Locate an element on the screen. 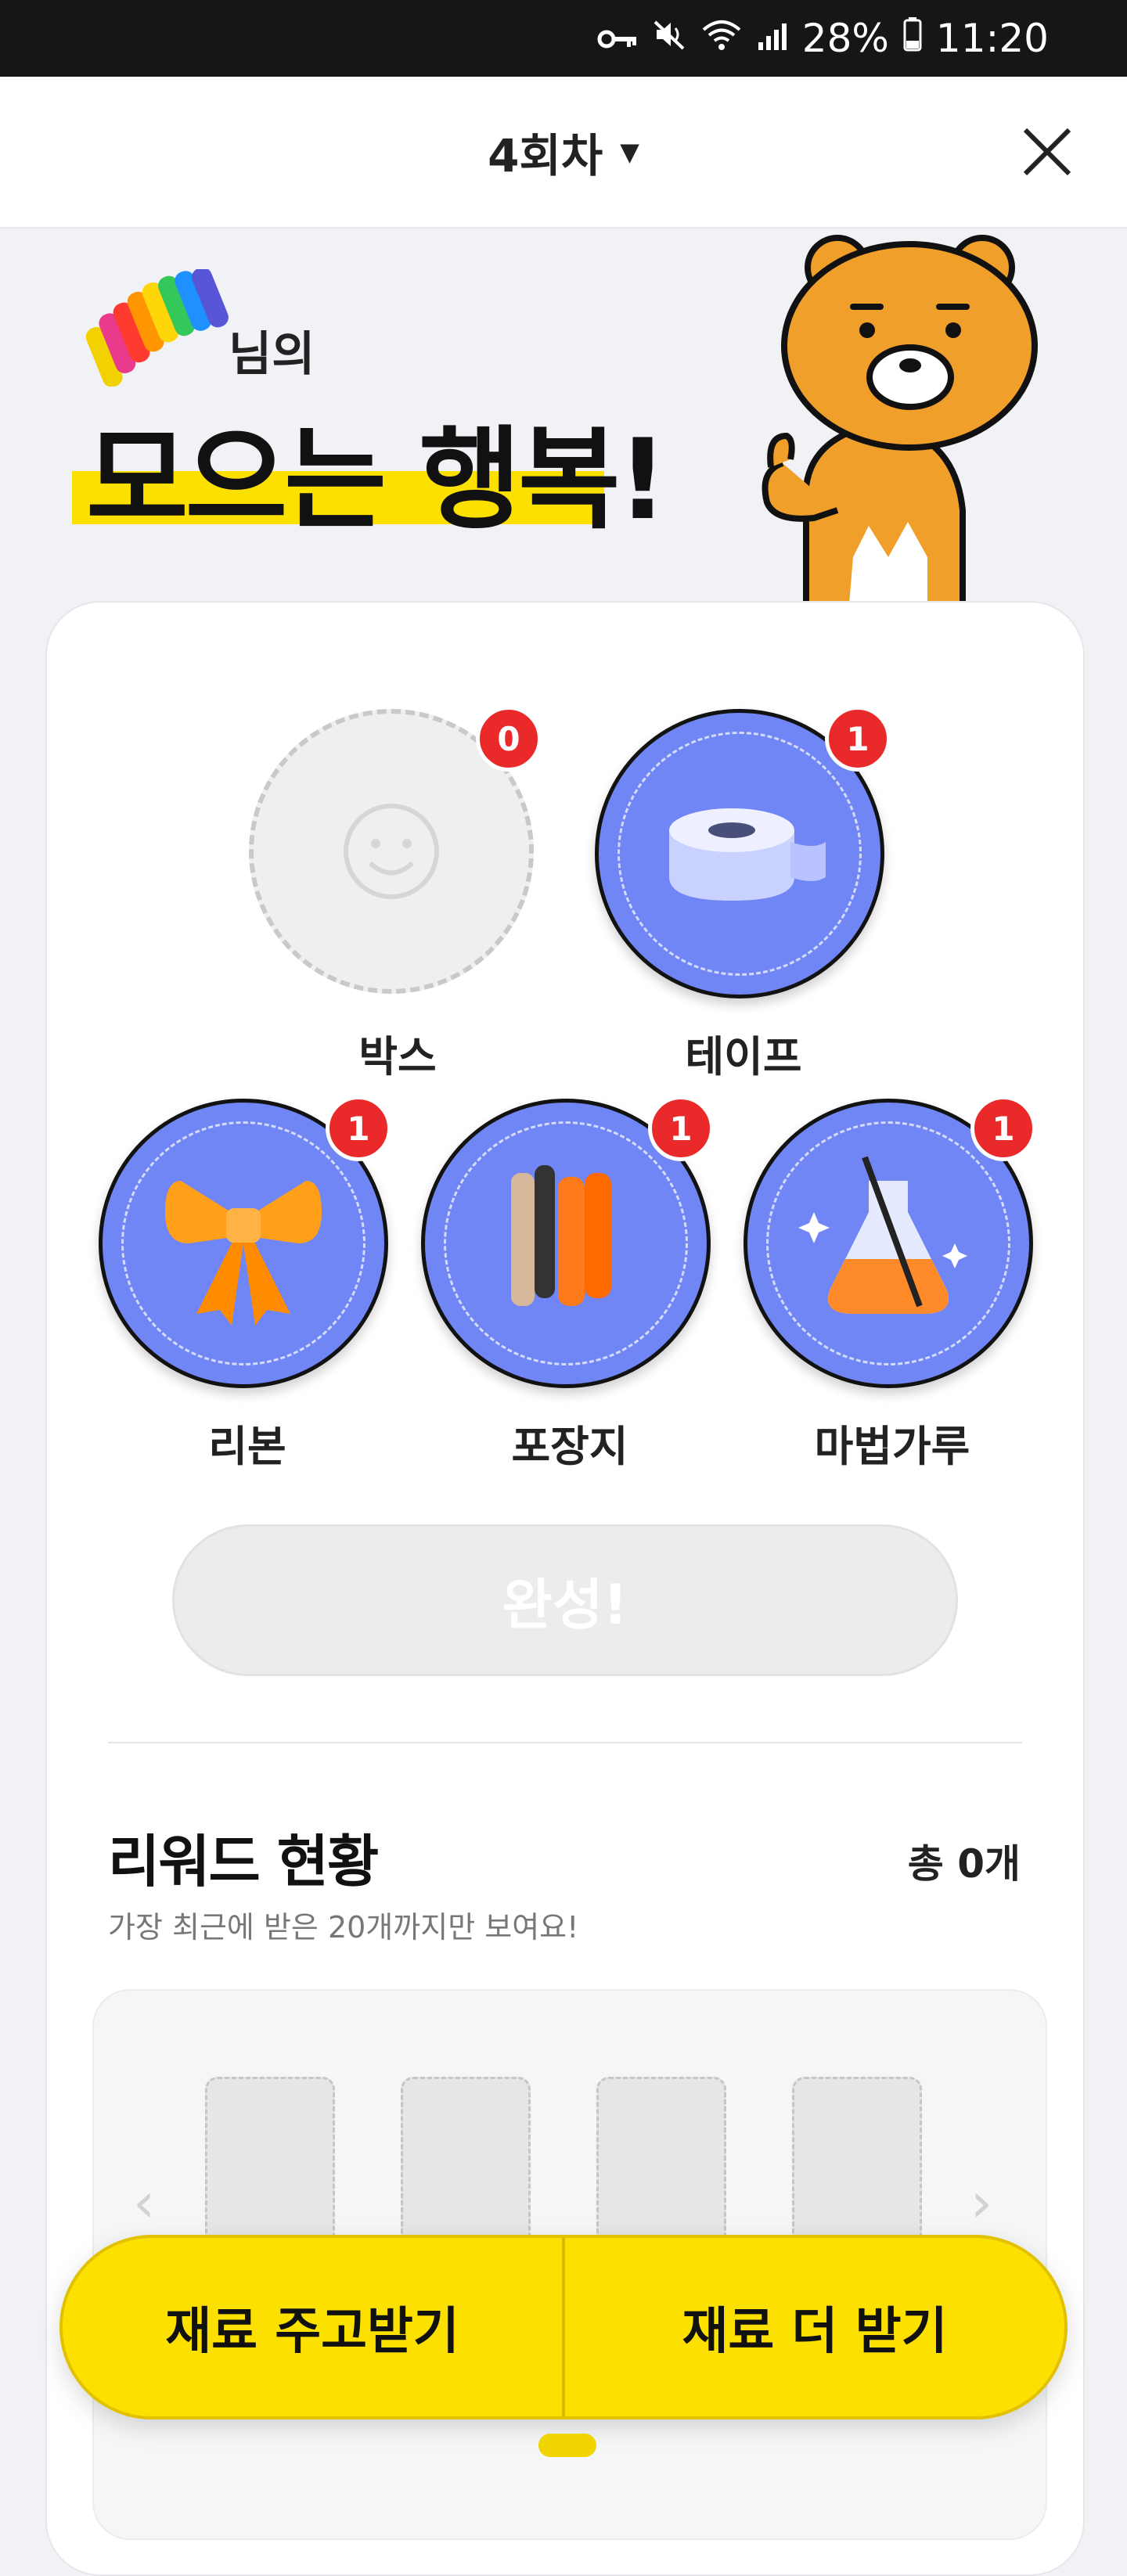 This screenshot has height=2576, width=1127. wifi-icon is located at coordinates (721, 39).